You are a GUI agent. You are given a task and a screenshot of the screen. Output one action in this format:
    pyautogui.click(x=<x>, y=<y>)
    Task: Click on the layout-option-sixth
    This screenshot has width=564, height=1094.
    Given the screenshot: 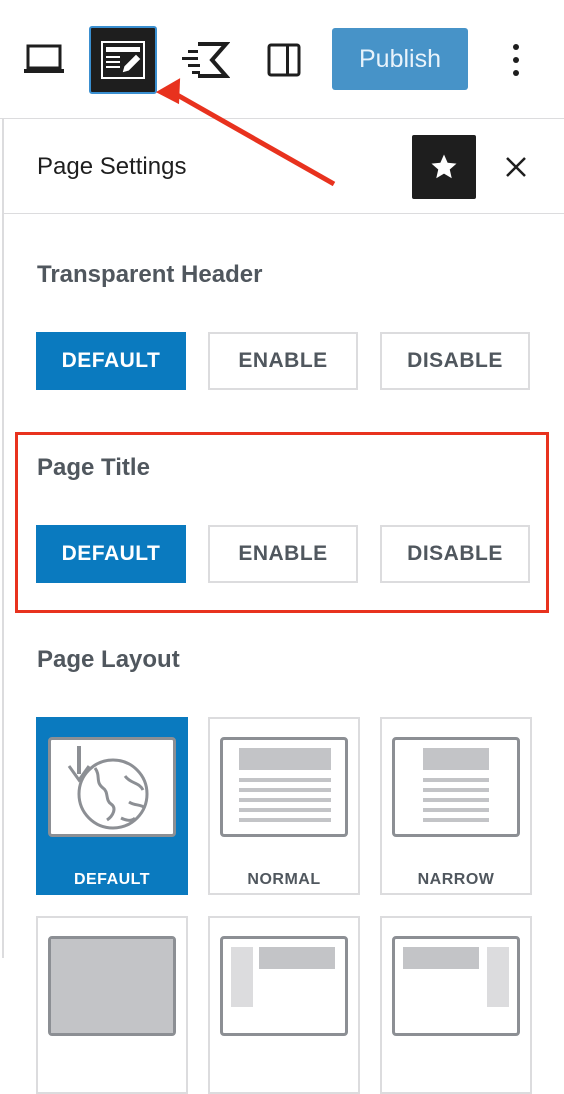 What is the action you would take?
    pyautogui.click(x=456, y=1005)
    